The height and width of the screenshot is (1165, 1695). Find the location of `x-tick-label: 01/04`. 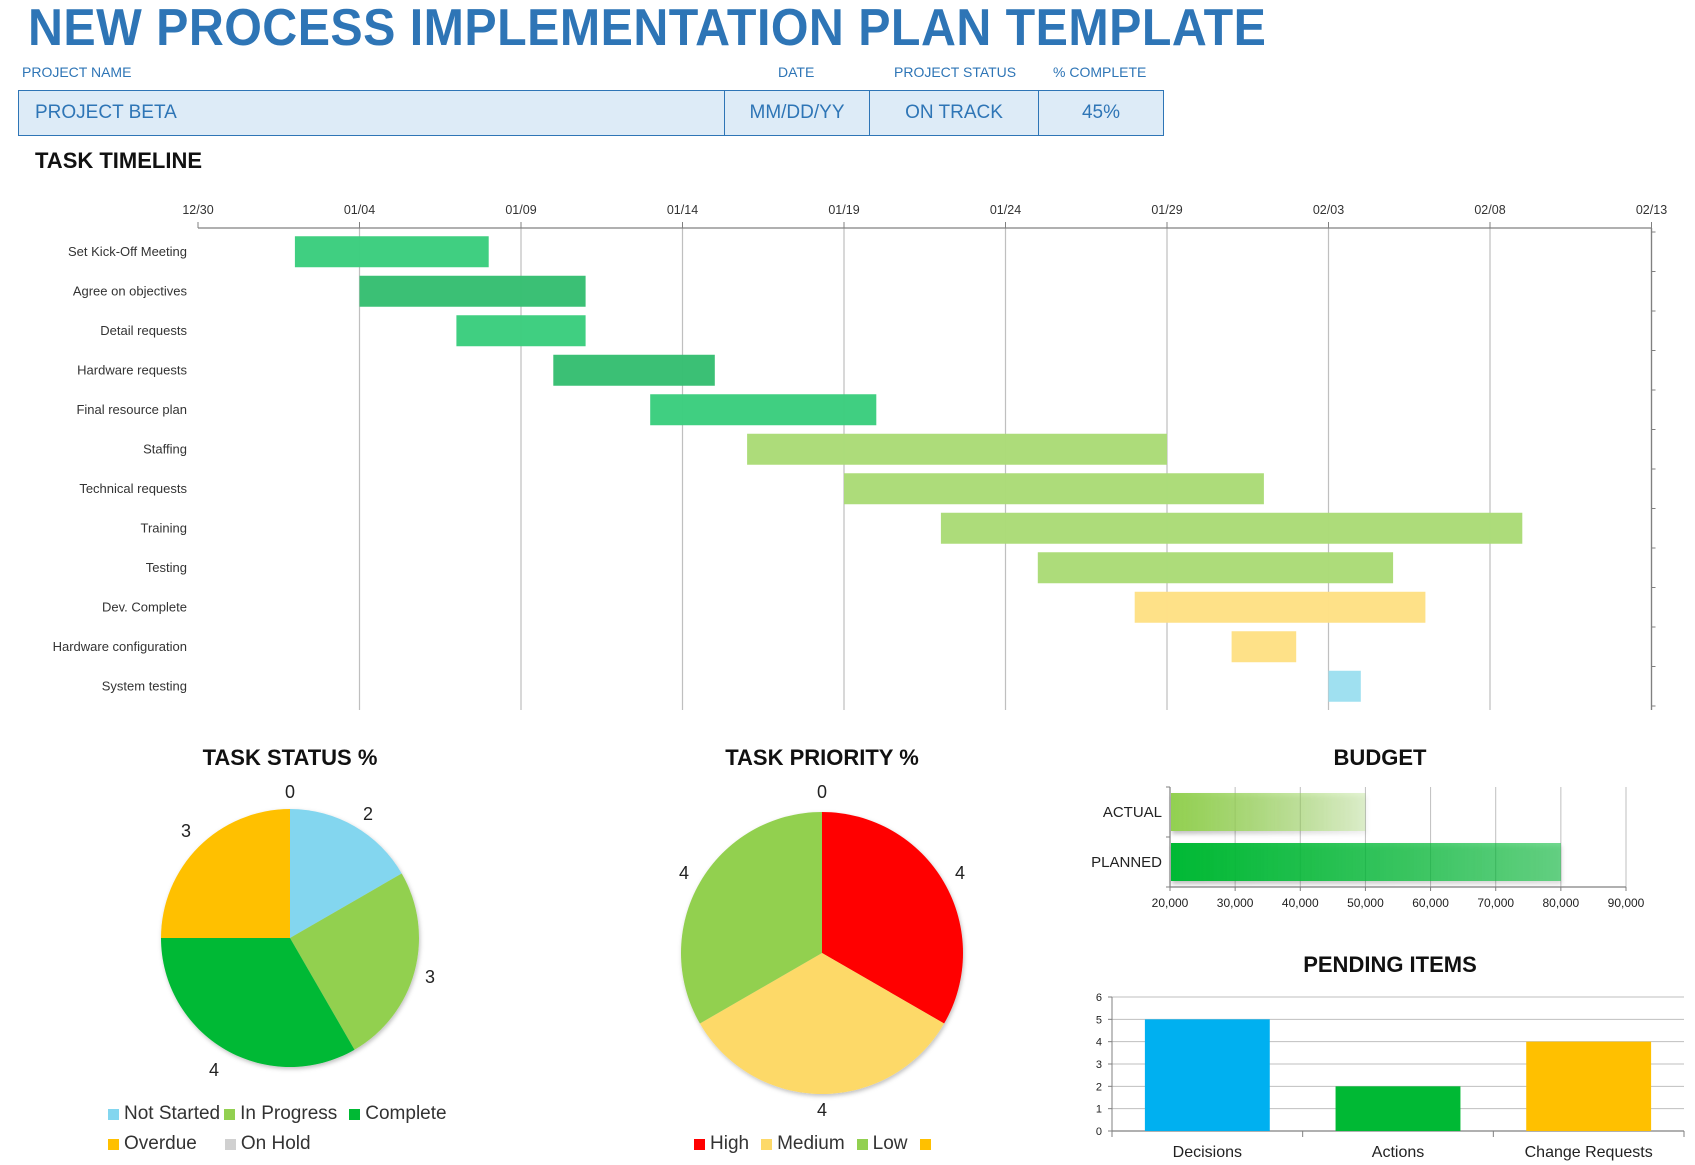

x-tick-label: 01/04 is located at coordinates (359, 210).